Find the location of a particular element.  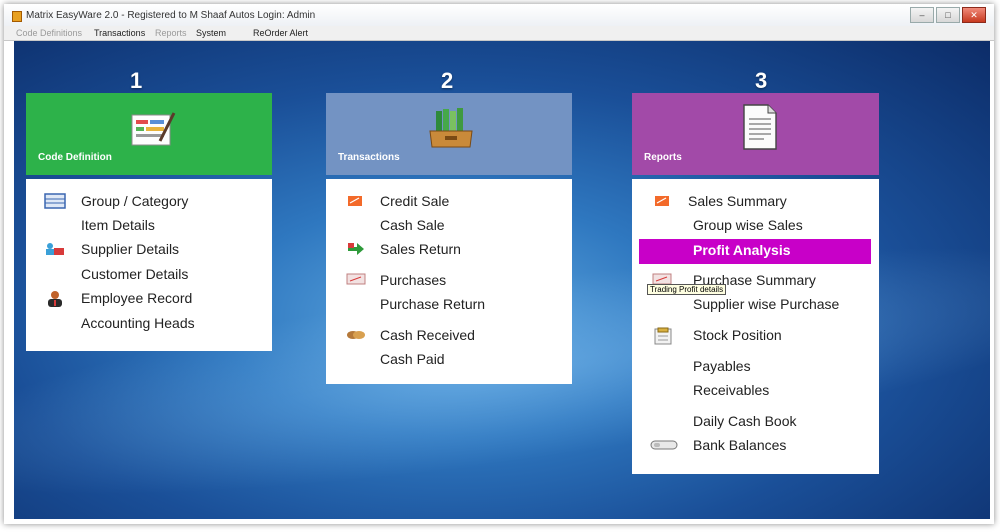

item-cash-sale: Cash Sale is located at coordinates (412, 225).